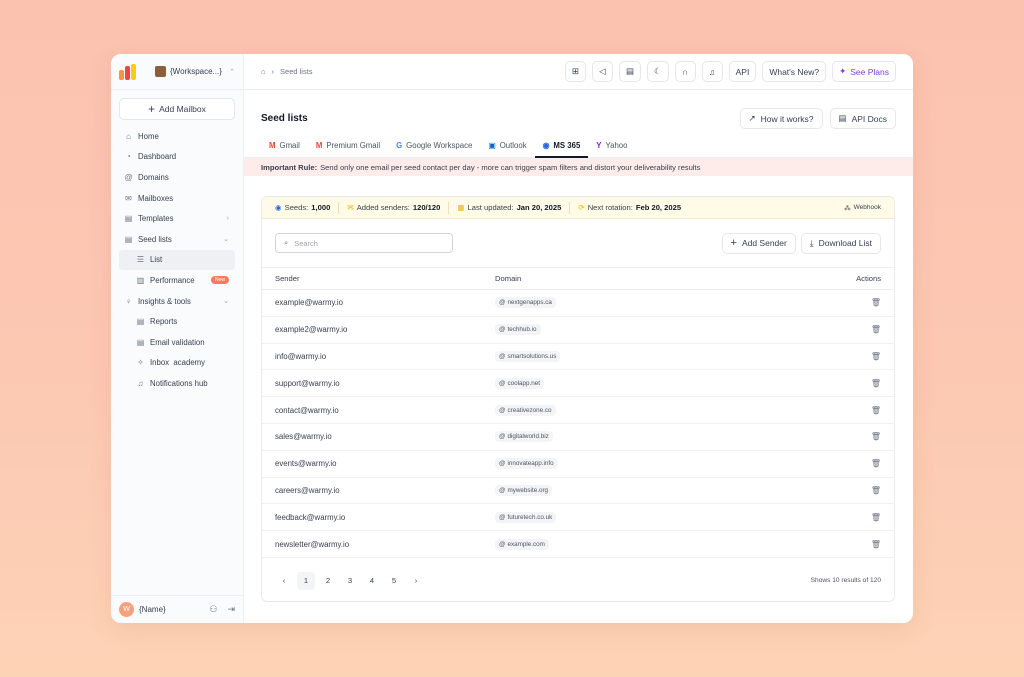  I want to click on sidebar-item-reports: ▤ Reports, so click(177, 321).